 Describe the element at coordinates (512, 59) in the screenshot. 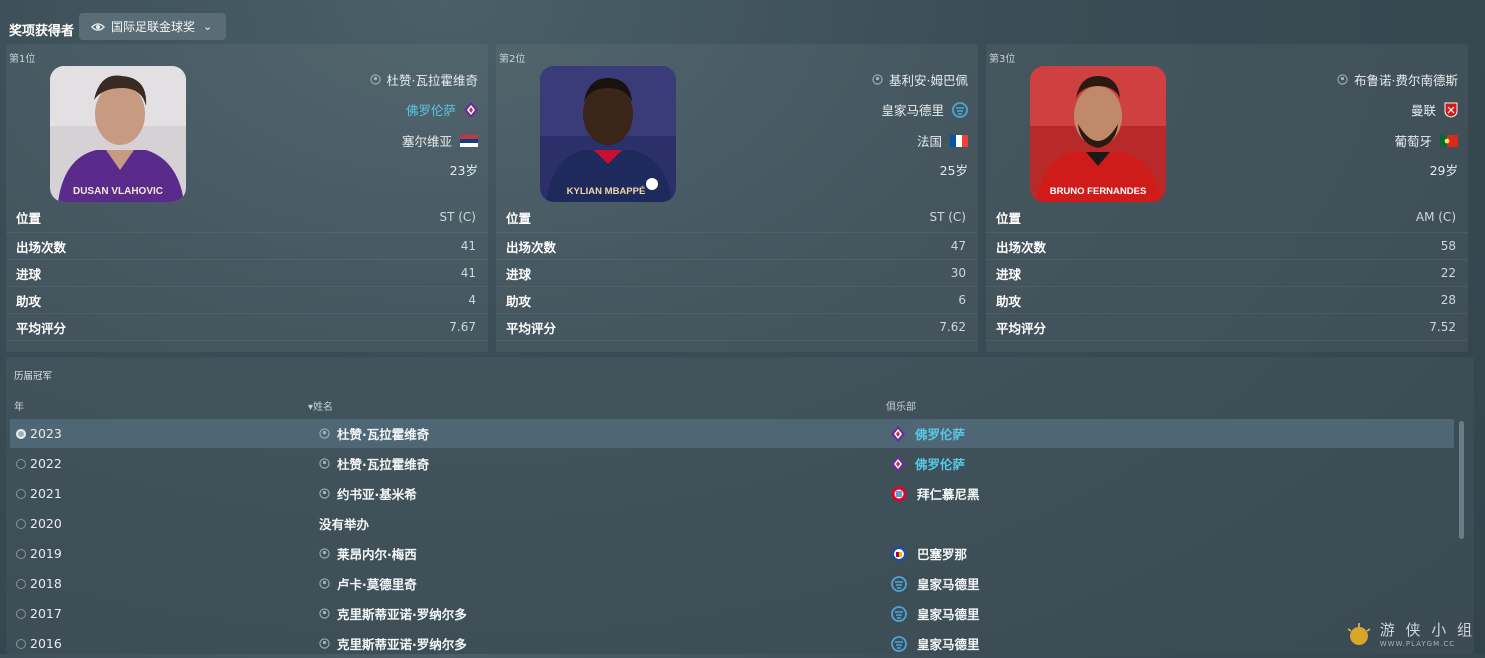

I see `rank-label: 第2位` at that location.